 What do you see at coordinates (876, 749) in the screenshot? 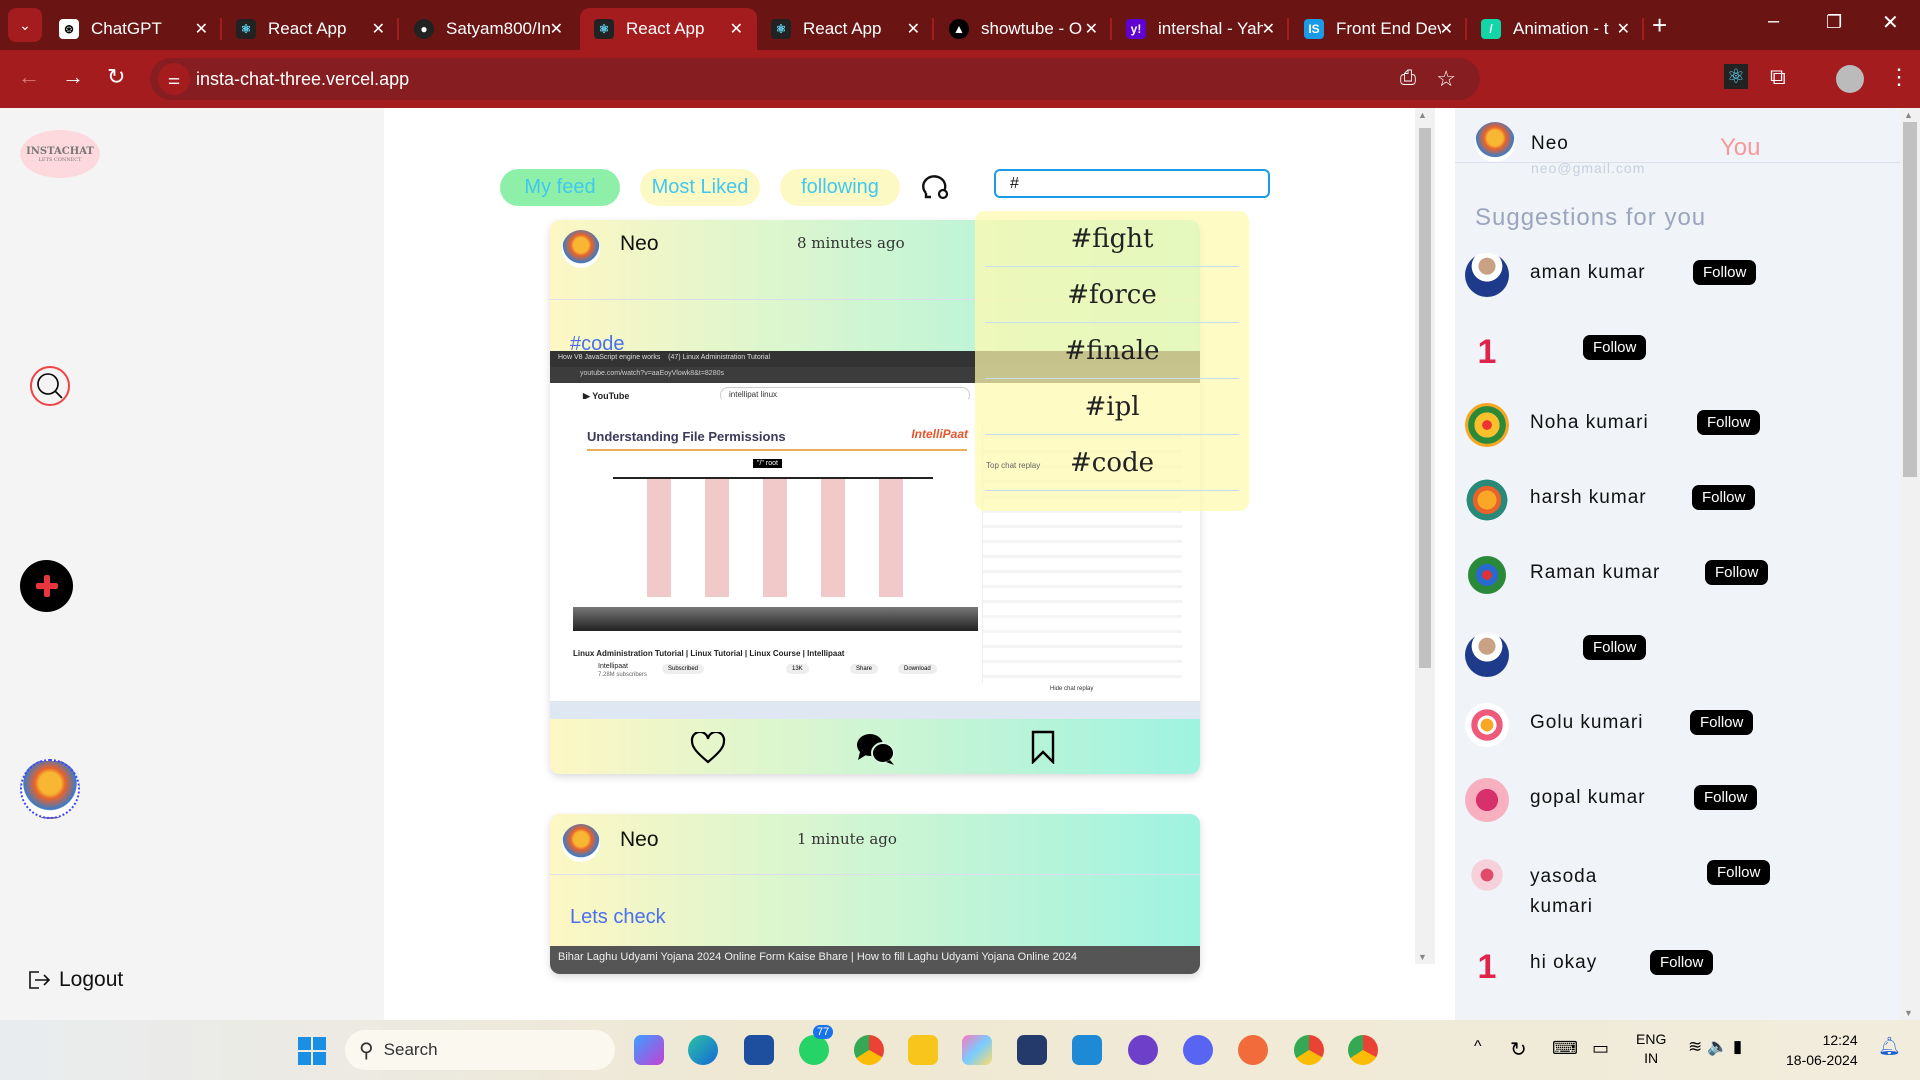
I see `comments-icon` at bounding box center [876, 749].